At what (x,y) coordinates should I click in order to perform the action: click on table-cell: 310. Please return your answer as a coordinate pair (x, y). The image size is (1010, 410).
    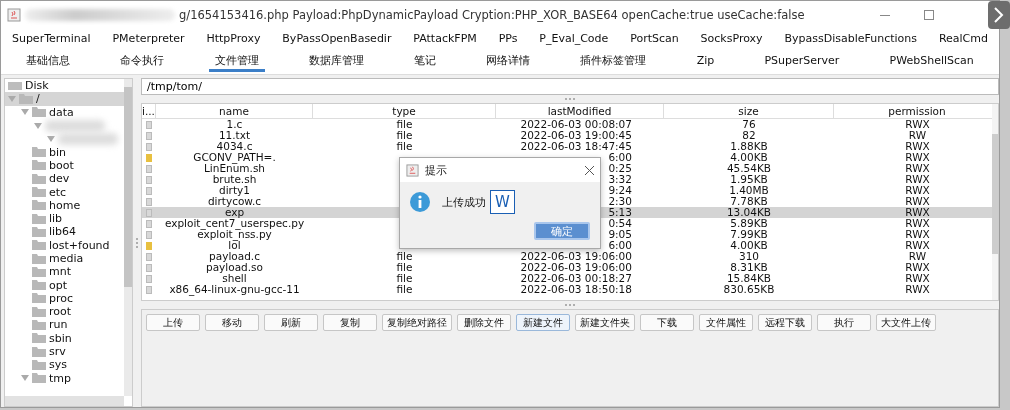
    Looking at the image, I should click on (748, 256).